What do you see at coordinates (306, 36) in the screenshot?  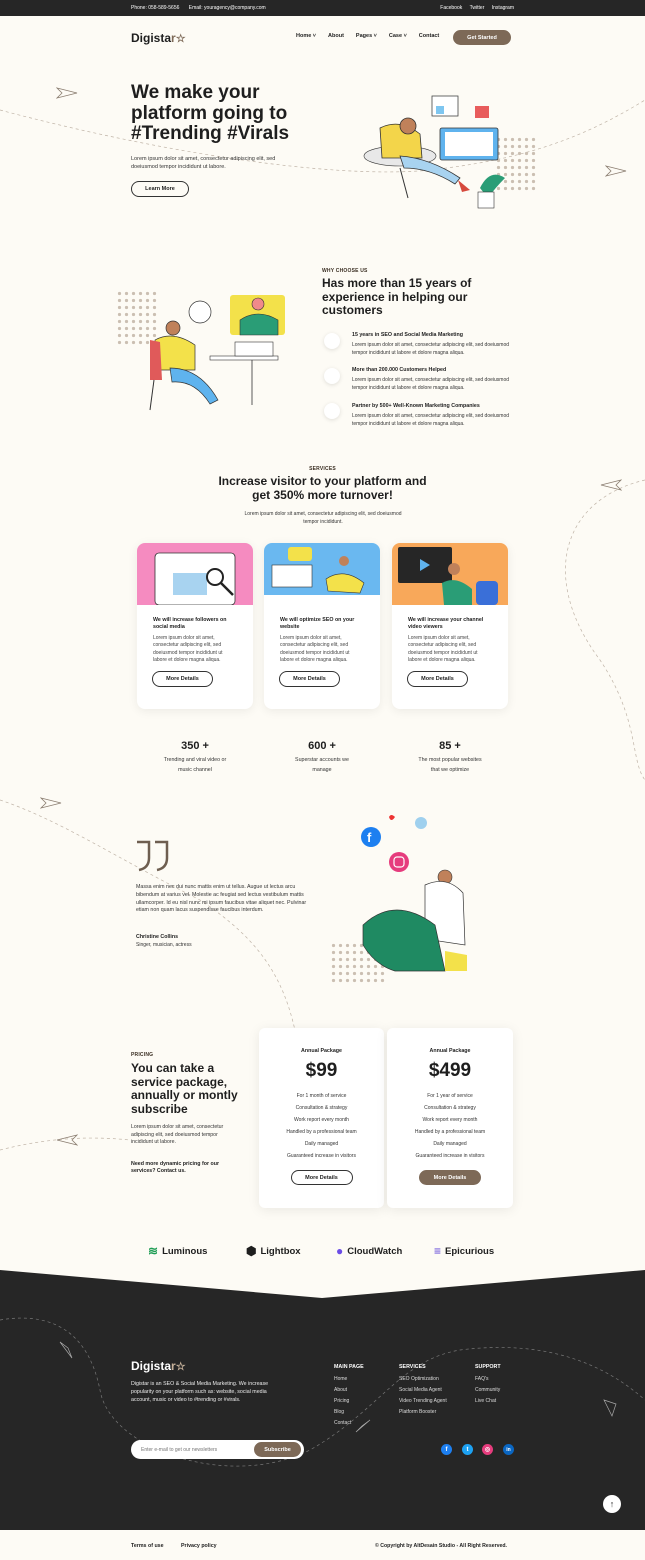 I see `nav-home: Home ˅` at bounding box center [306, 36].